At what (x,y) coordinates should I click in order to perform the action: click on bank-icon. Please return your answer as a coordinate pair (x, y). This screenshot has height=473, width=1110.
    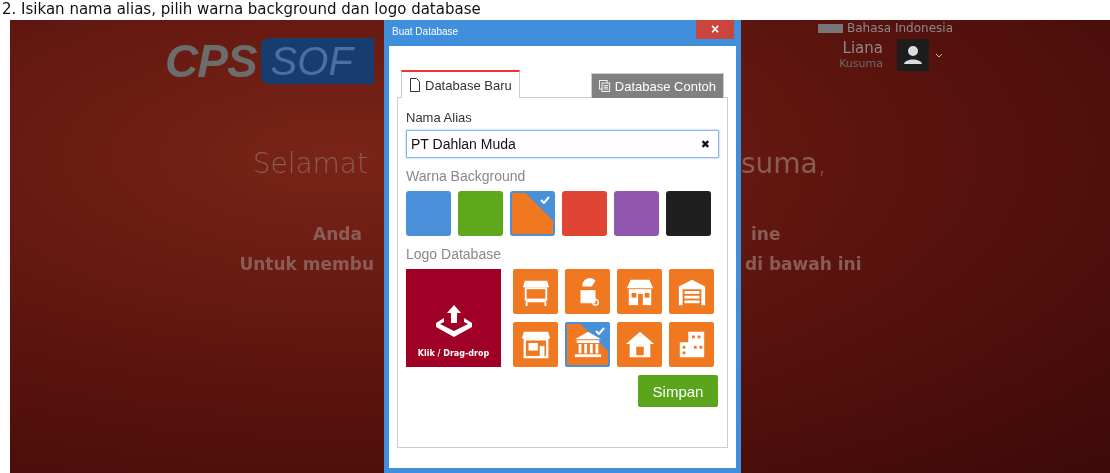
    Looking at the image, I should click on (587, 344).